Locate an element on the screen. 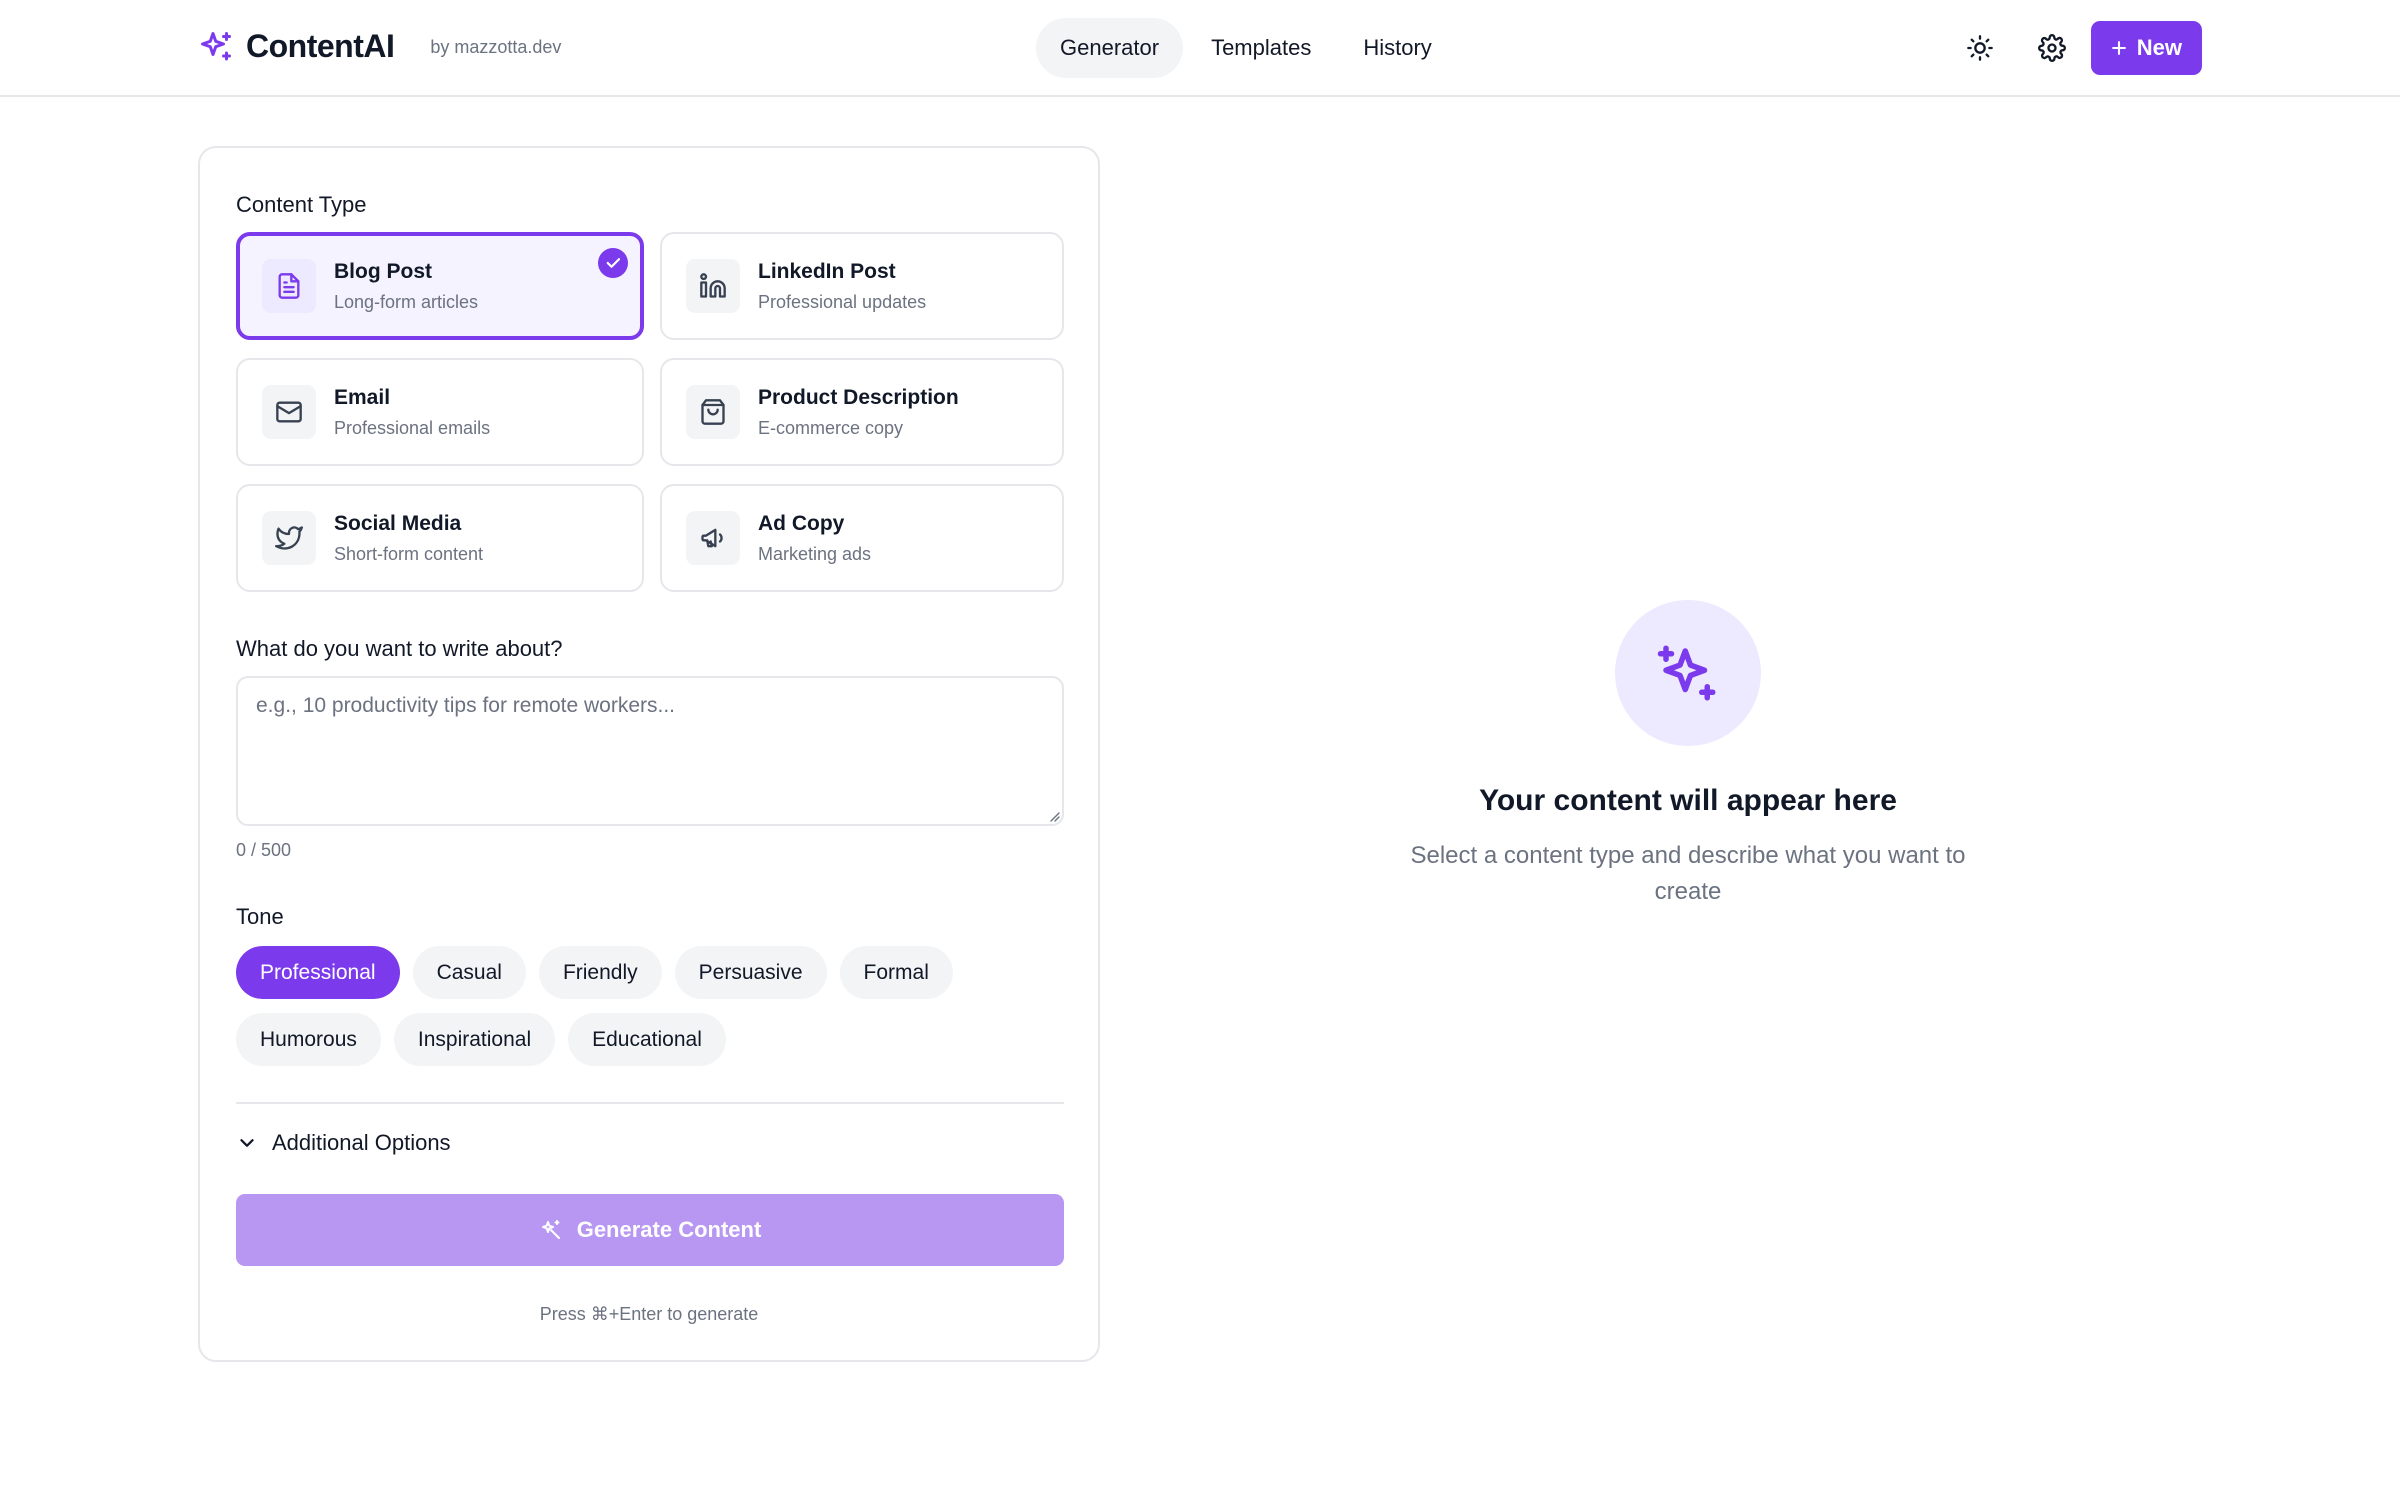  content-type-label: Content Type is located at coordinates (301, 204).